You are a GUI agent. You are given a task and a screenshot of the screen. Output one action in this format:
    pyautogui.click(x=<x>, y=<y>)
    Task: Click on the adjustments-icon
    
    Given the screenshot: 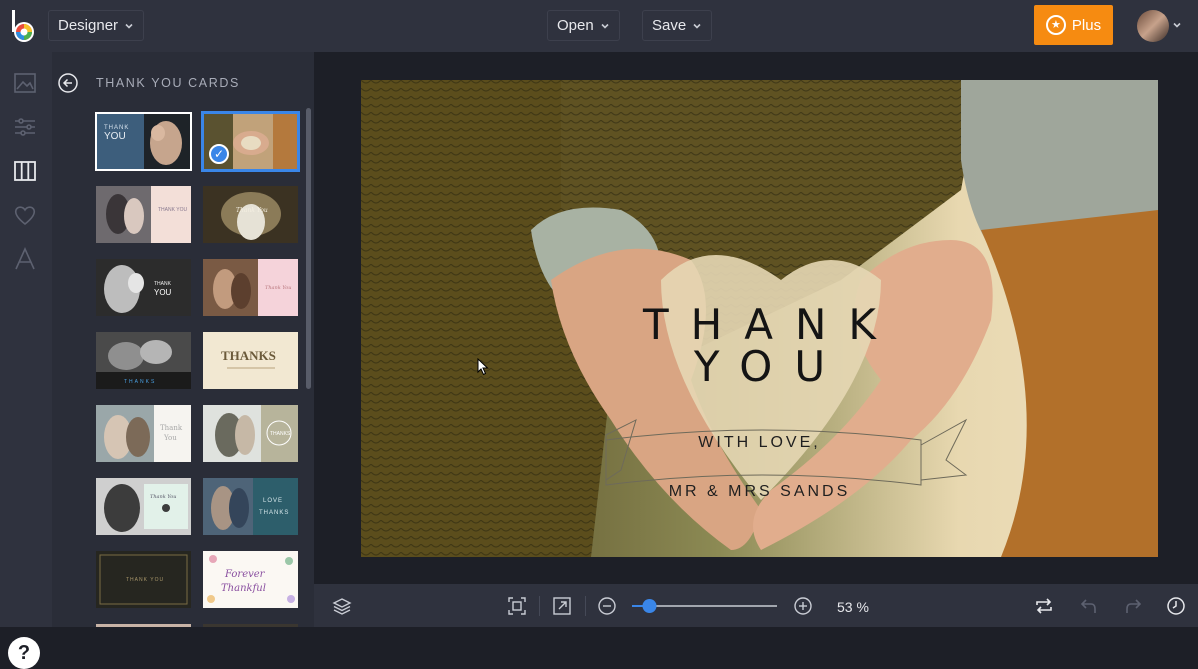 What is the action you would take?
    pyautogui.click(x=25, y=127)
    